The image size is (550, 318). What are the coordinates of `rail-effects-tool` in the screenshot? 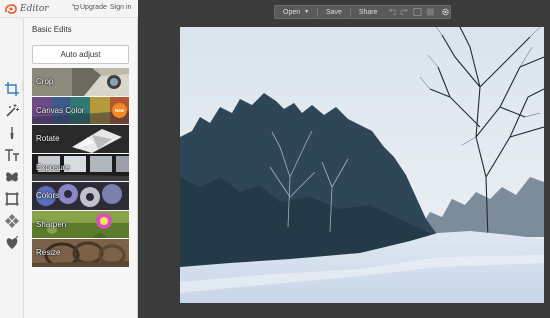 It's located at (12, 111).